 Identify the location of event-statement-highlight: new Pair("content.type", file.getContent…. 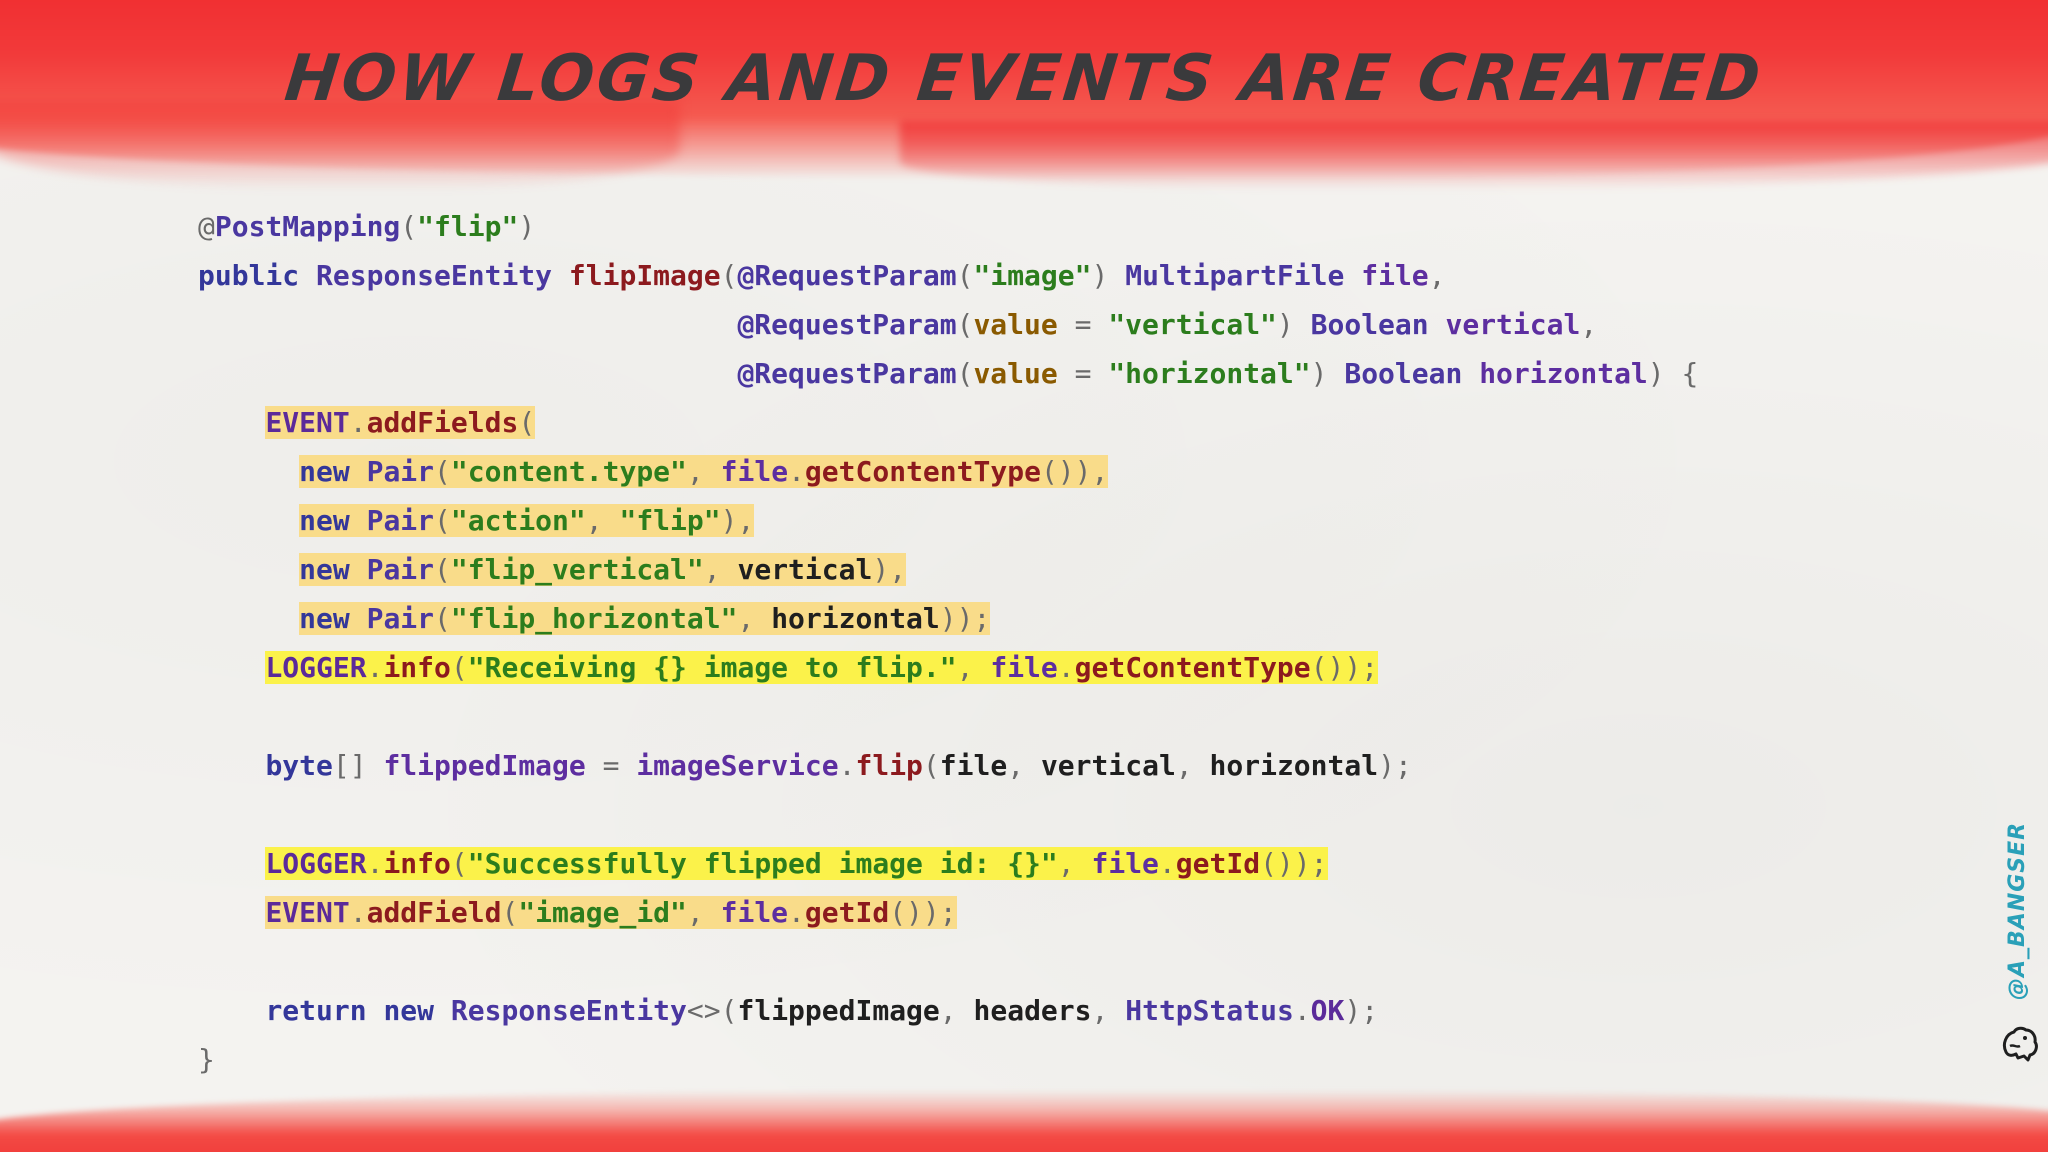
(704, 471).